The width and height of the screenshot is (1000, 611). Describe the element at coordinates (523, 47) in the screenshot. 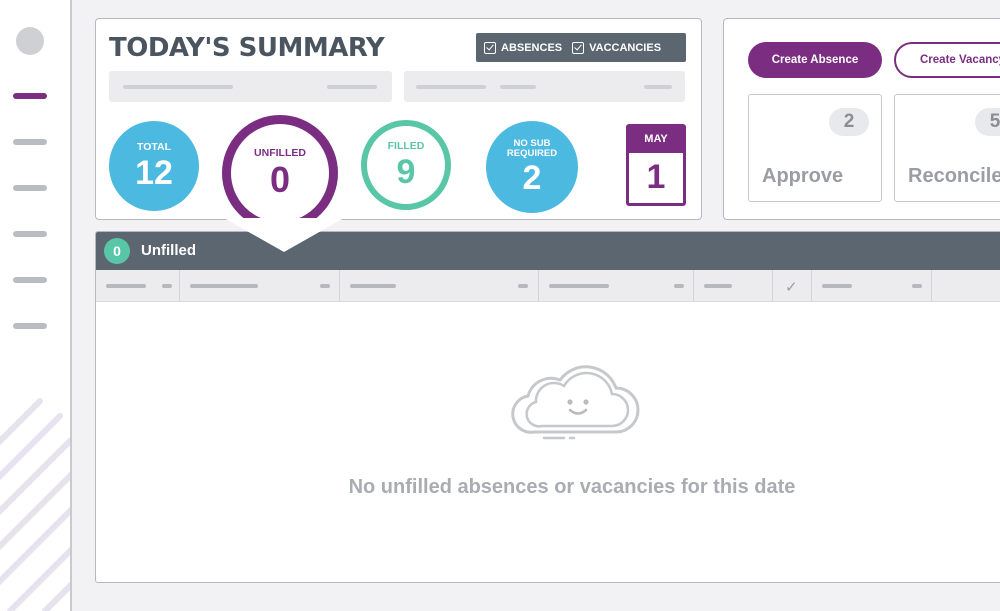

I see `absences-filter: ABSENCES` at that location.